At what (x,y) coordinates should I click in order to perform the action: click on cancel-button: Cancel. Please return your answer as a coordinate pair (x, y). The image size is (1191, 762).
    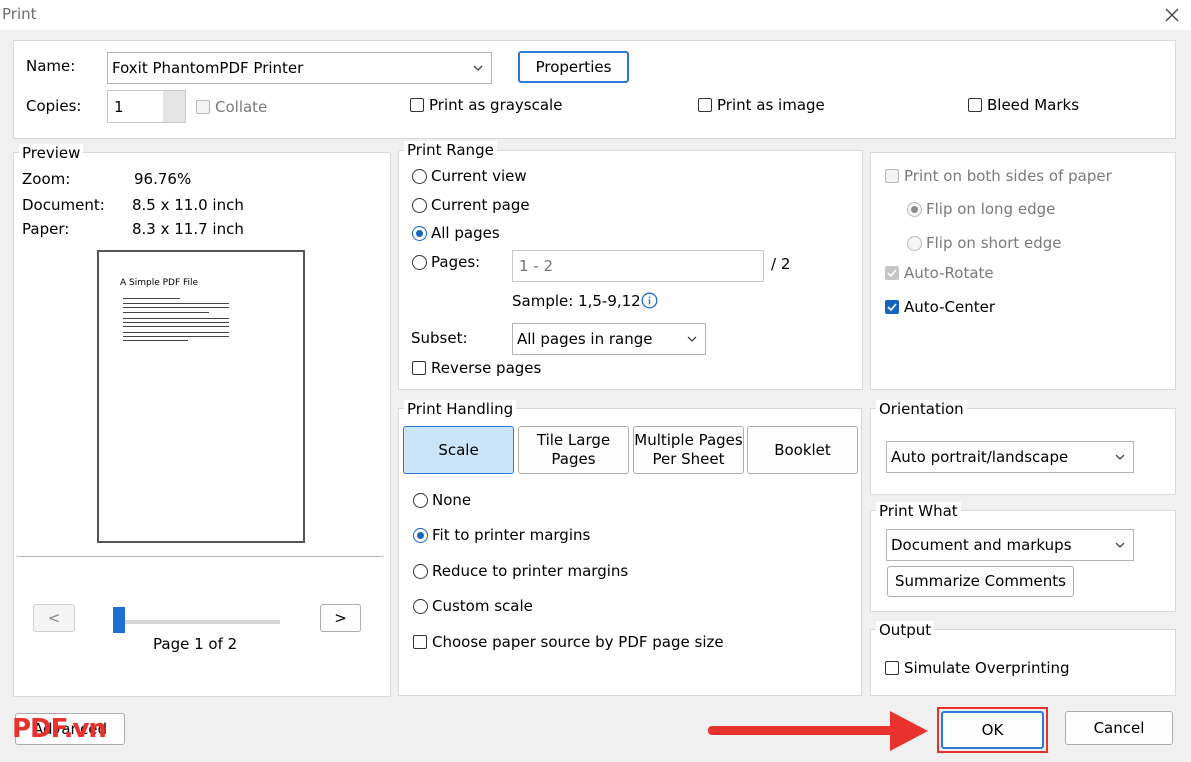
    Looking at the image, I should click on (1119, 728).